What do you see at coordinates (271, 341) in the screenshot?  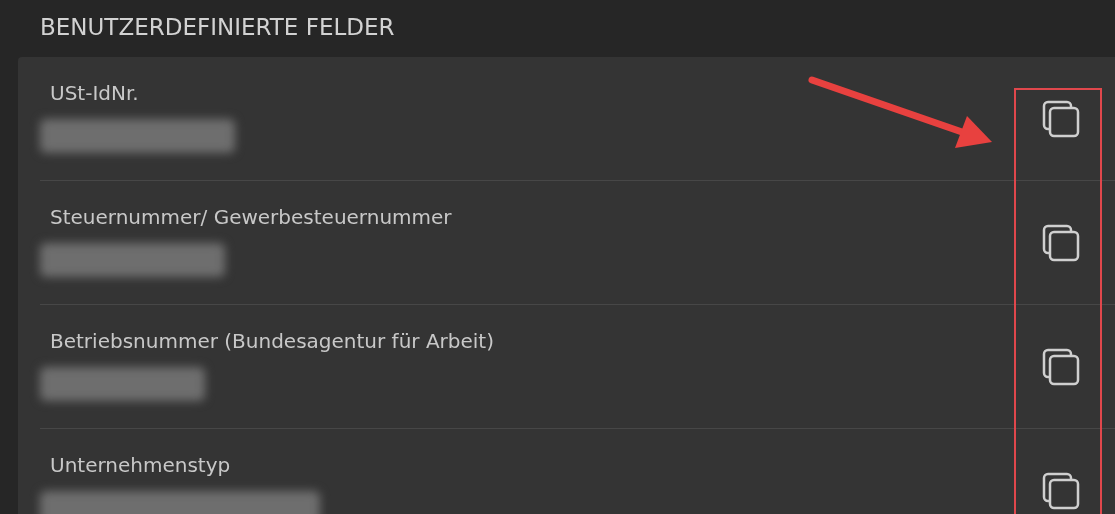 I see `field-label: Betriebsnummer (Bundesagentur für Arbeit)` at bounding box center [271, 341].